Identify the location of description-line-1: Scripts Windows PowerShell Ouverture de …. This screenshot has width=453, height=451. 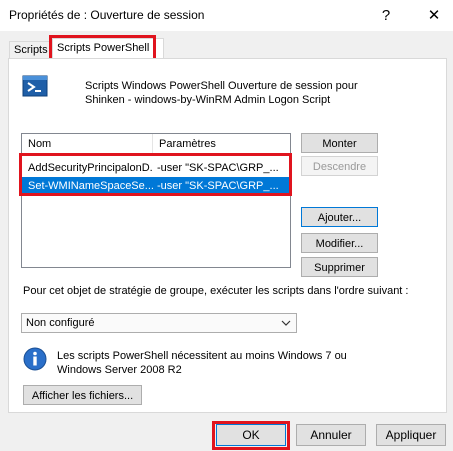
(221, 86).